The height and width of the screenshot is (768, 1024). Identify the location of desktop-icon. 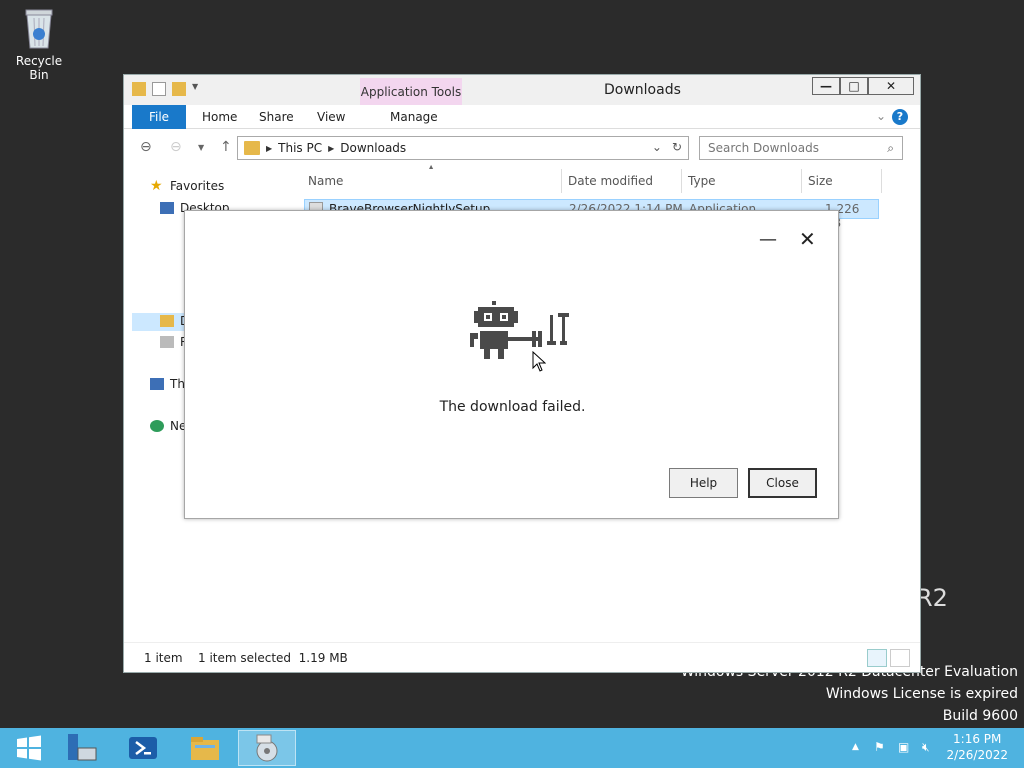
(167, 208).